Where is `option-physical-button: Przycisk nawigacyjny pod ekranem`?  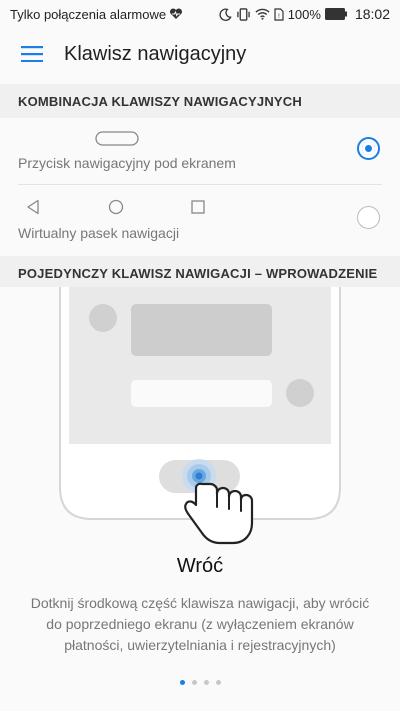 option-physical-button: Przycisk nawigacyjny pod ekranem is located at coordinates (200, 151).